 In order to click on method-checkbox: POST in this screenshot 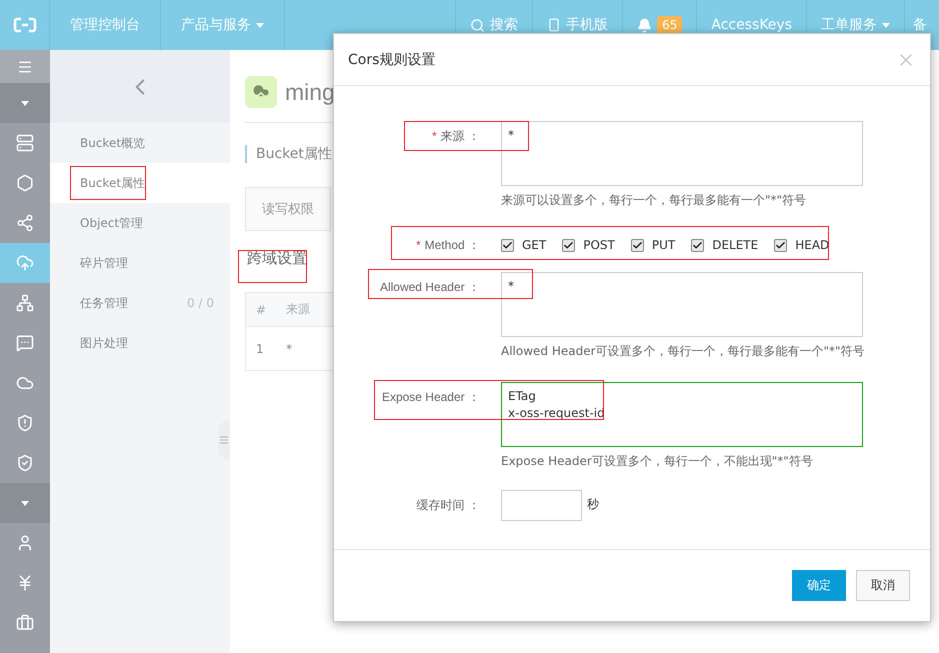, I will do `click(588, 245)`.